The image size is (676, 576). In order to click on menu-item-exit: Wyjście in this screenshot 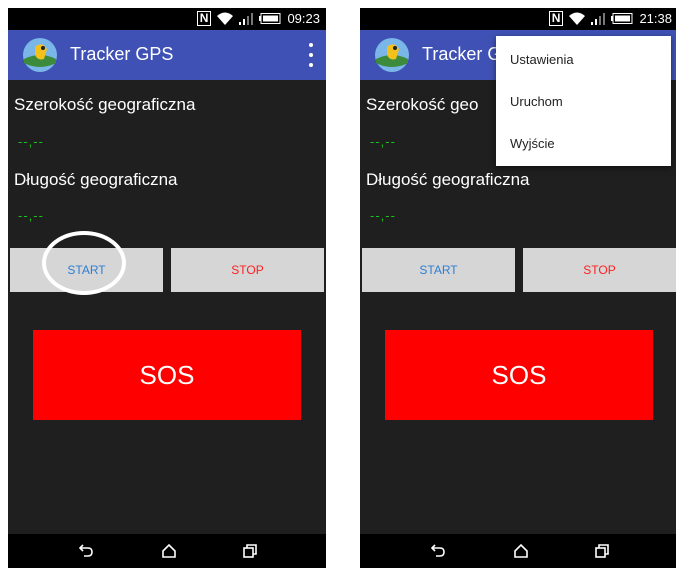, I will do `click(532, 143)`.